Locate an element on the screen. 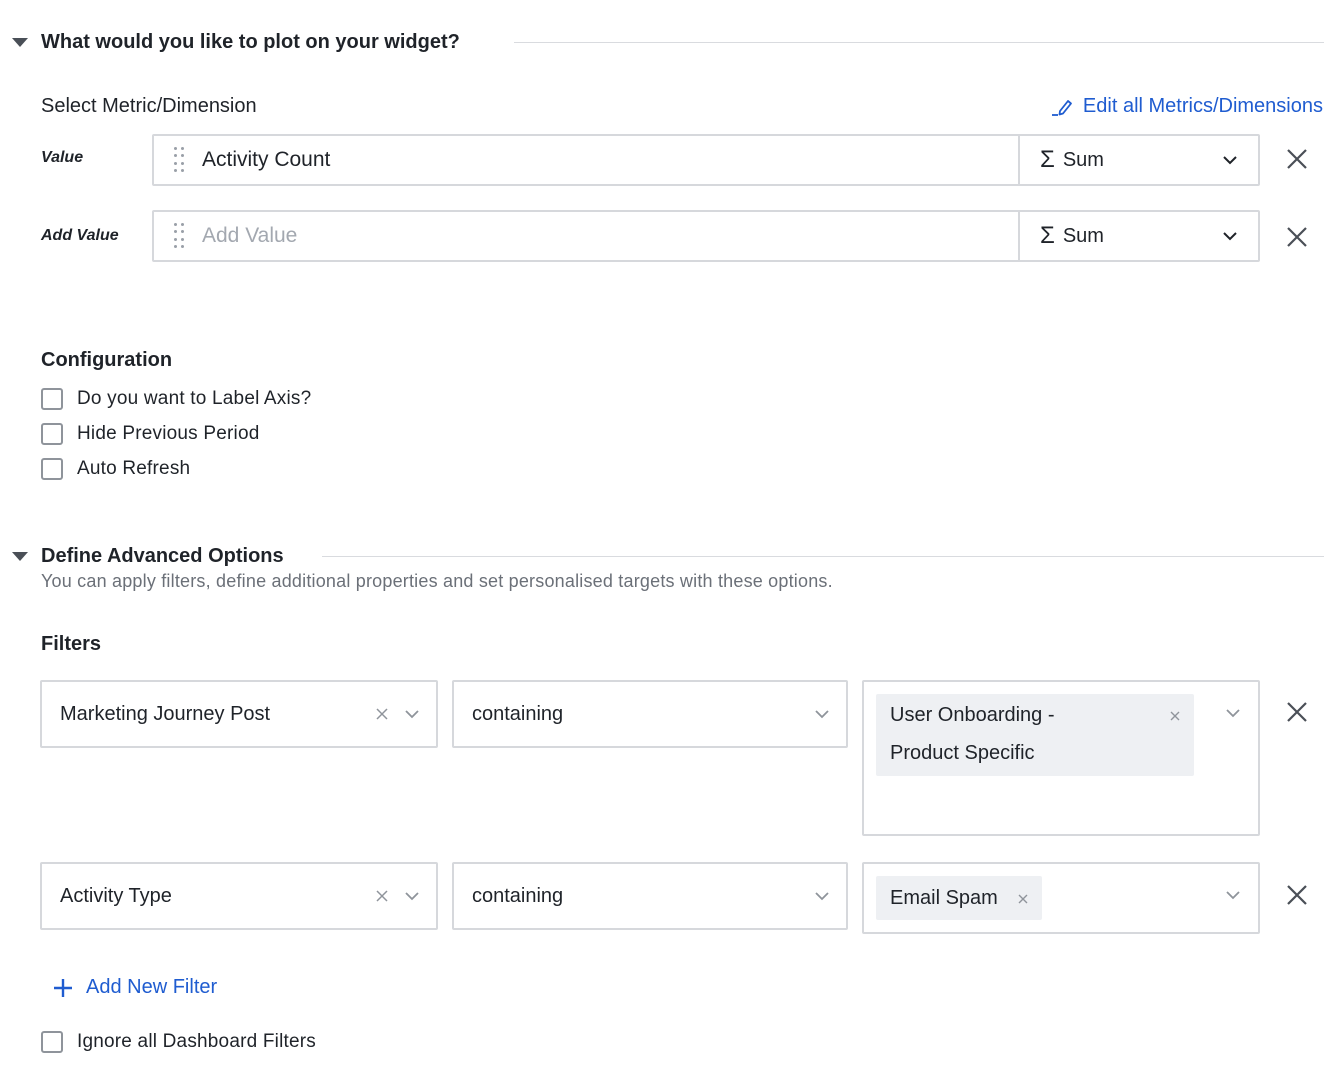 The image size is (1344, 1070). pencil-icon is located at coordinates (1061, 107).